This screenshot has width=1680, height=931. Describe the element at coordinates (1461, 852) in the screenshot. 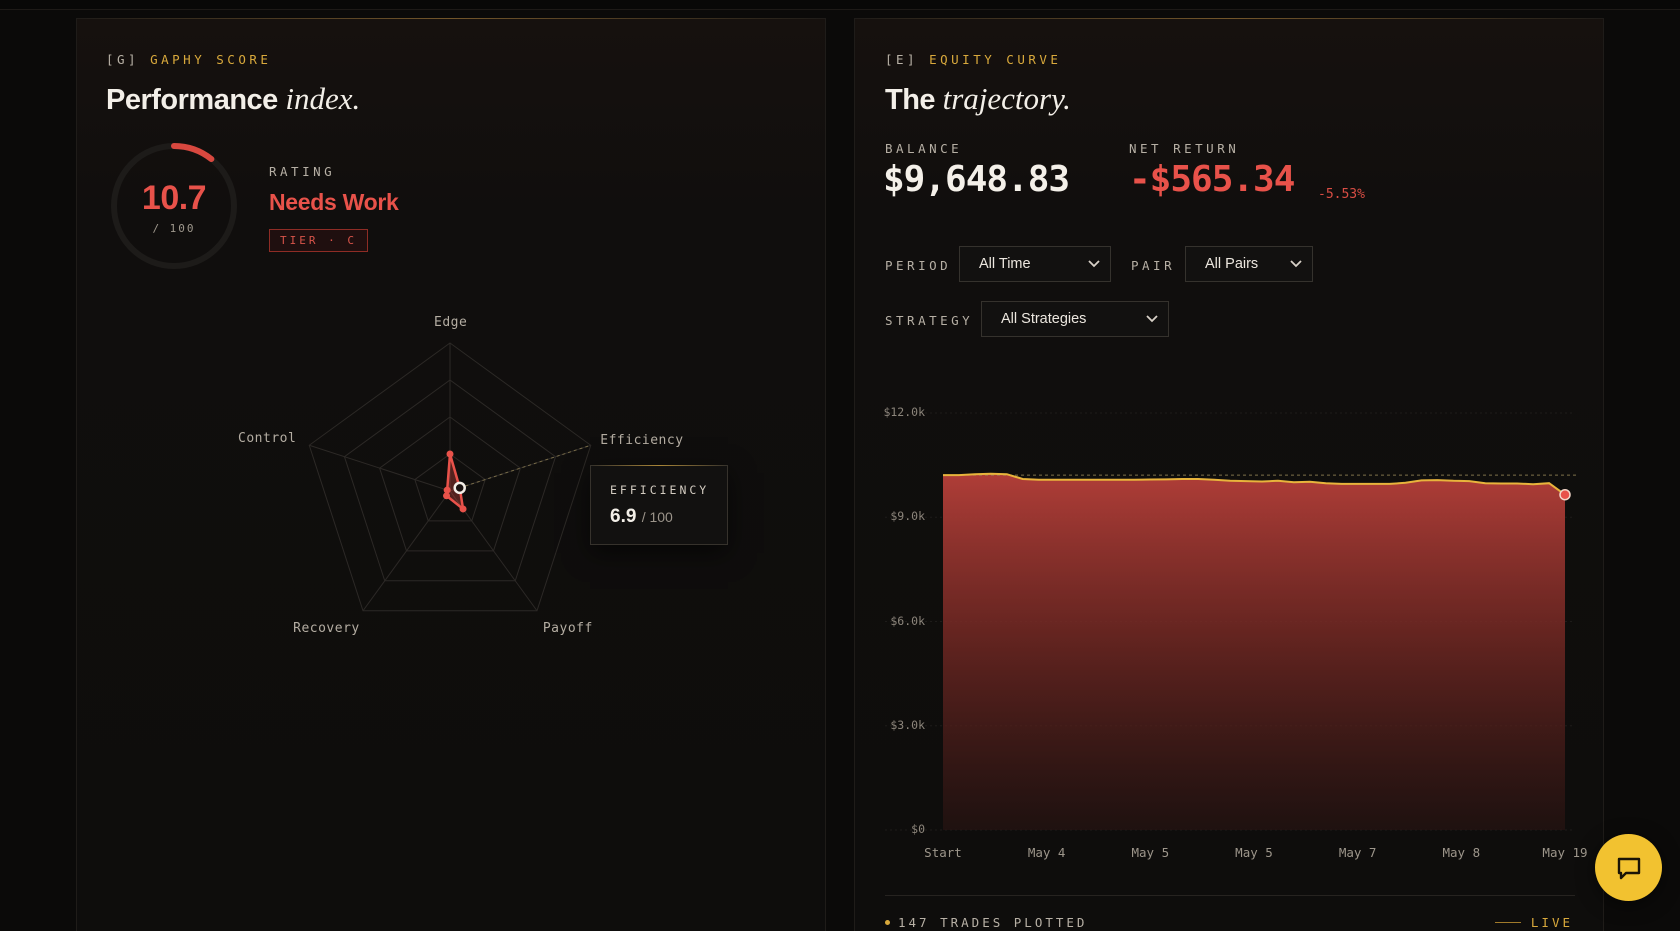

I see `x-tick-label: May 8` at that location.